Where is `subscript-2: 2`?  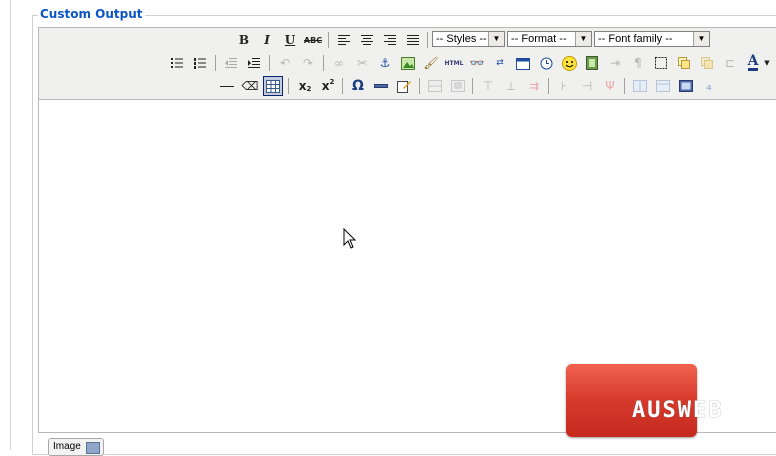 subscript-2: 2 is located at coordinates (309, 89).